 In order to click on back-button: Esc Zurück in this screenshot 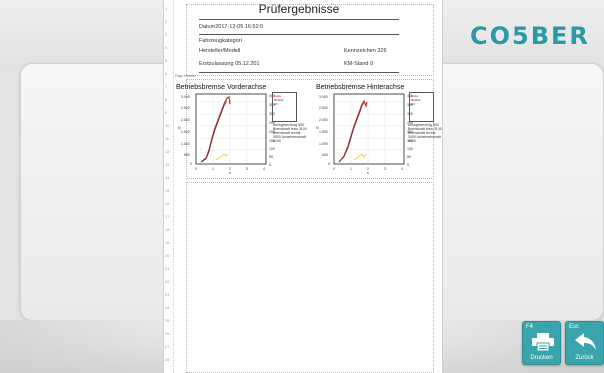, I will do `click(584, 343)`.